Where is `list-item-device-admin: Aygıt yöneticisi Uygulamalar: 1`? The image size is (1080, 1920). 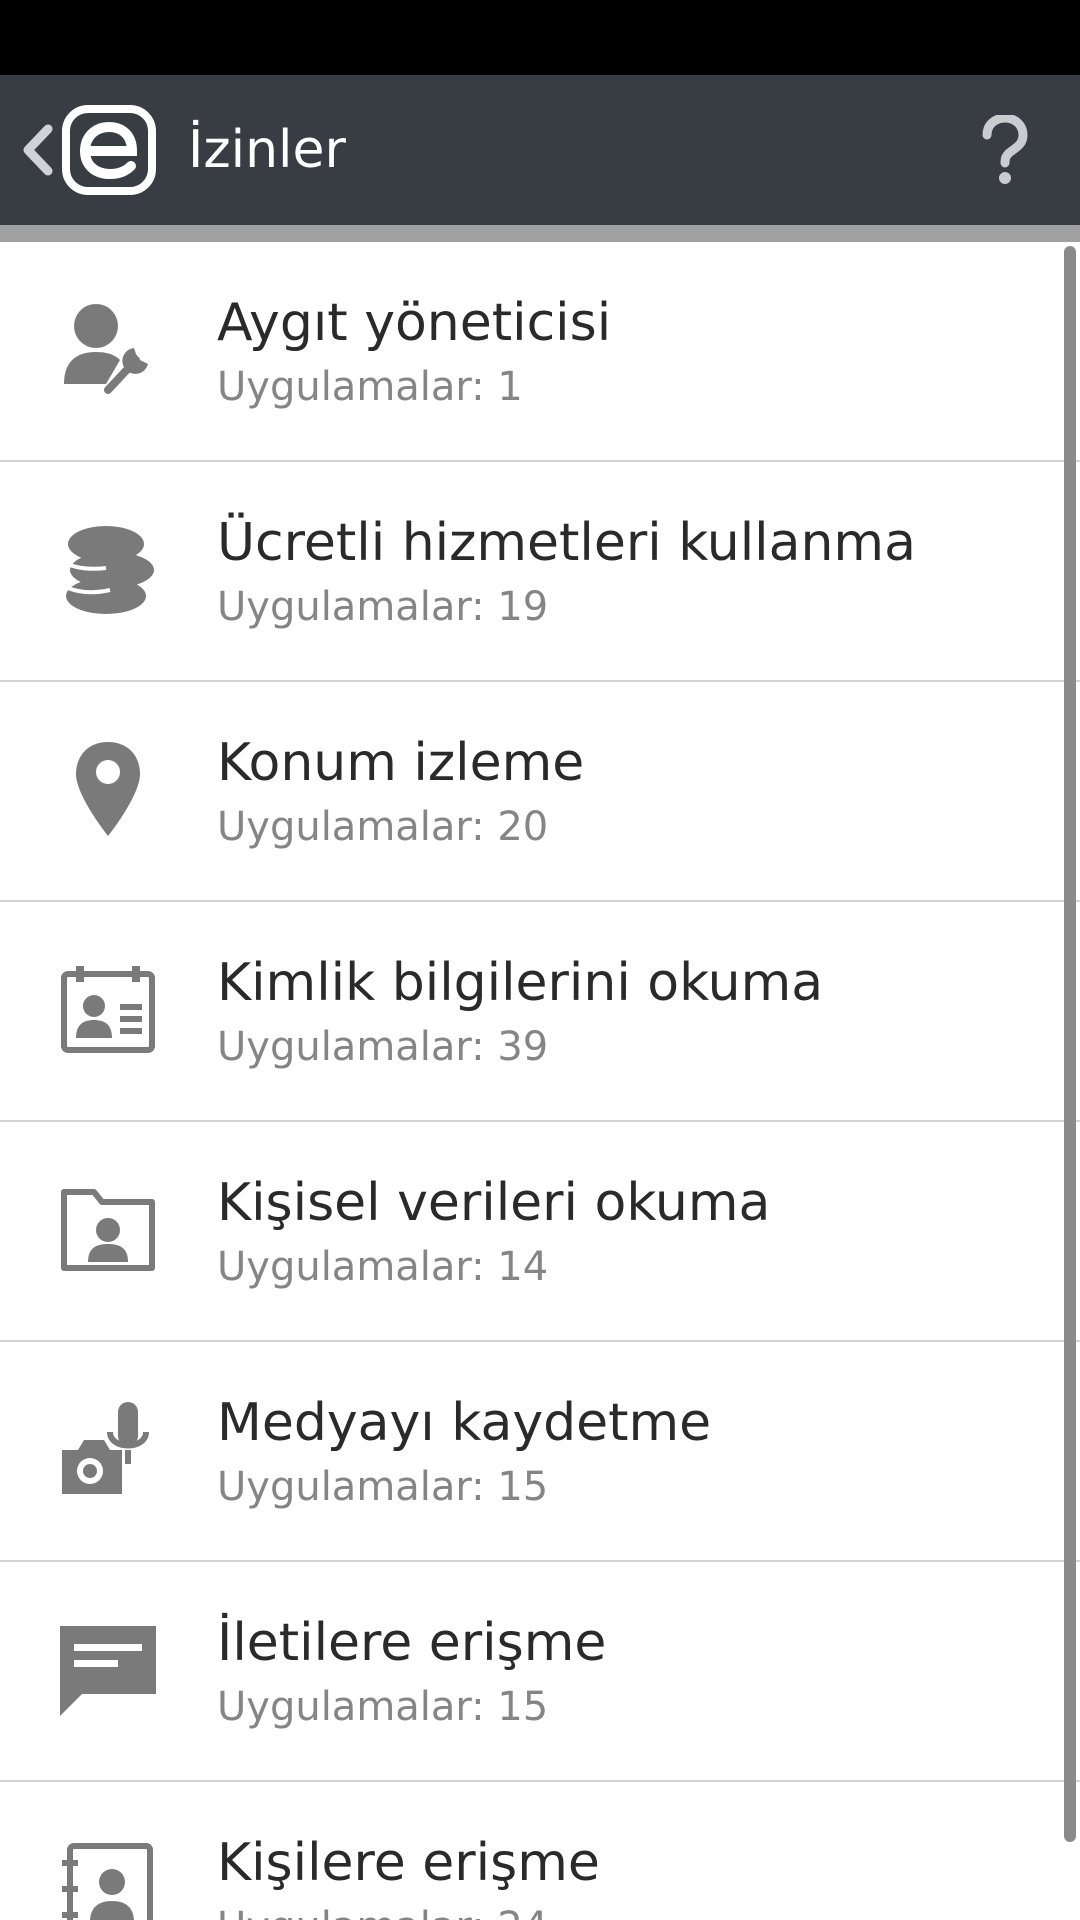
list-item-device-admin: Aygıt yöneticisi Uygulamalar: 1 is located at coordinates (540, 352).